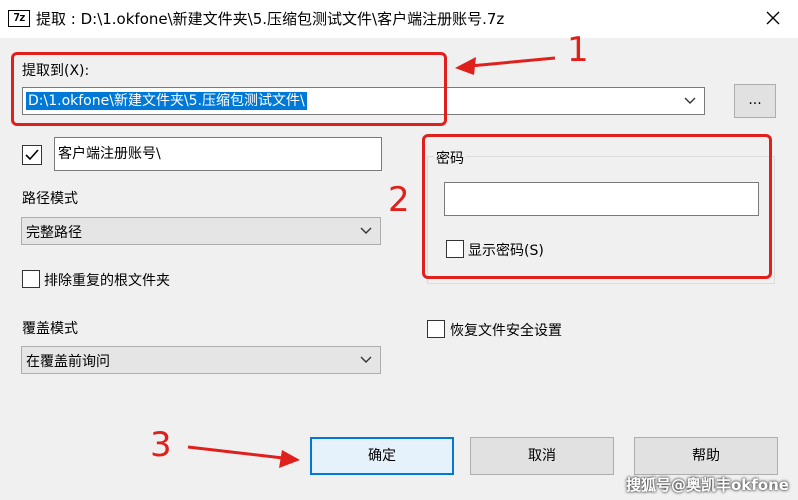 The height and width of the screenshot is (500, 798). I want to click on watermark: 搜狐号@奥凯丰okfone, so click(707, 485).